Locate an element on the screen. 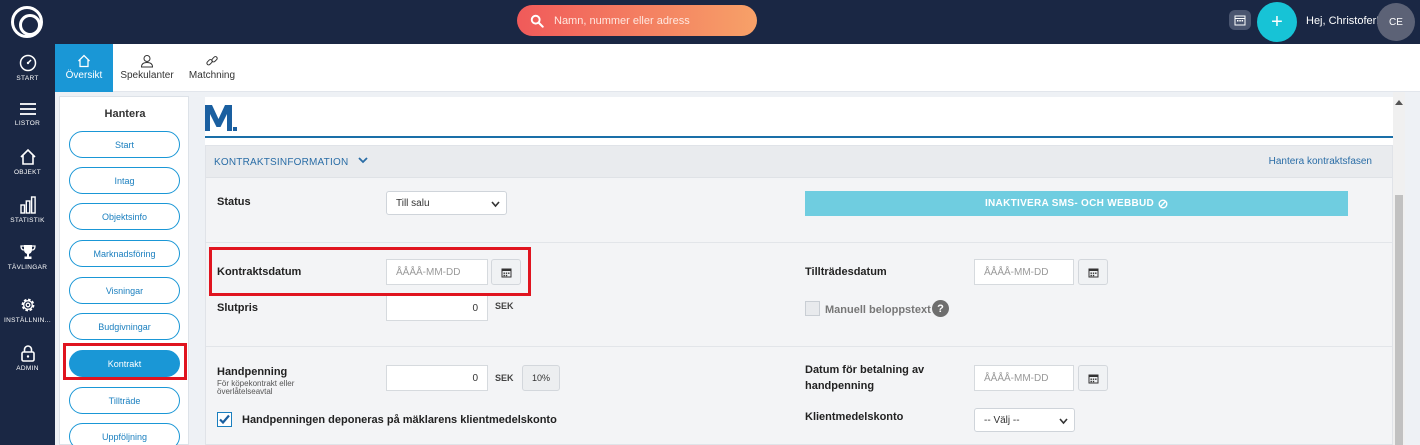 This screenshot has width=1420, height=445. inactivate-sms-webbud-button: INAKTIVERA SMS- OCH WEBBUD is located at coordinates (1076, 203).